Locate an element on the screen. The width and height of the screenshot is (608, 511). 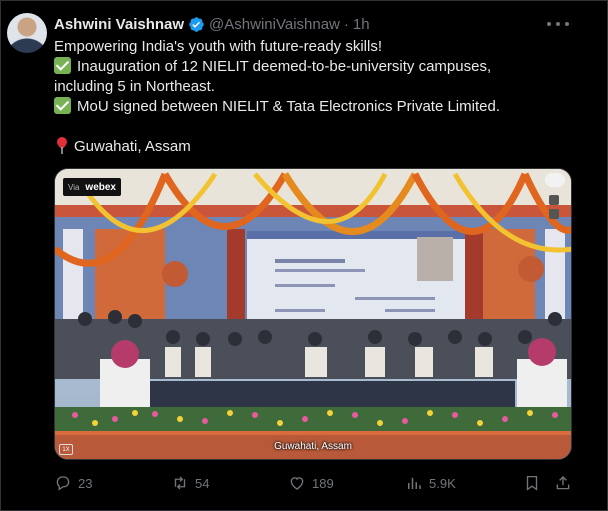
location-pin-icon is located at coordinates (62, 145).